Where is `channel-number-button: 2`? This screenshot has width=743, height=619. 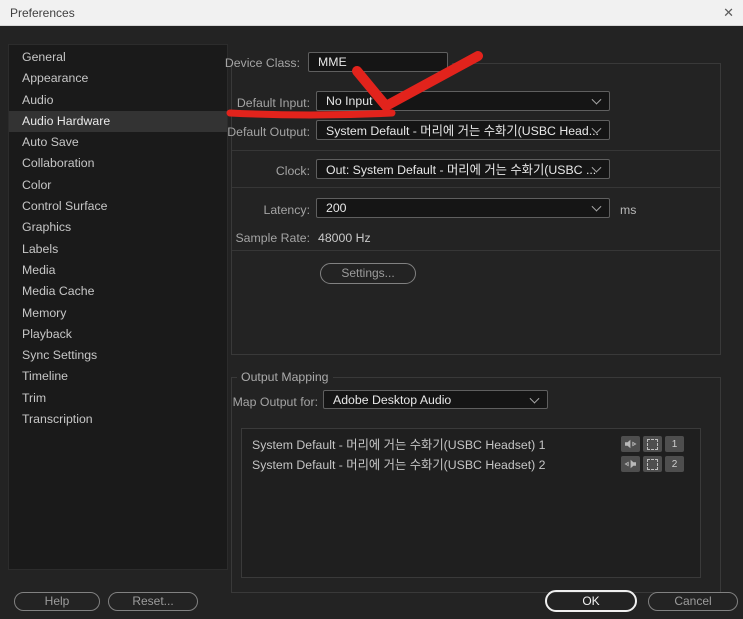
channel-number-button: 2 is located at coordinates (674, 464).